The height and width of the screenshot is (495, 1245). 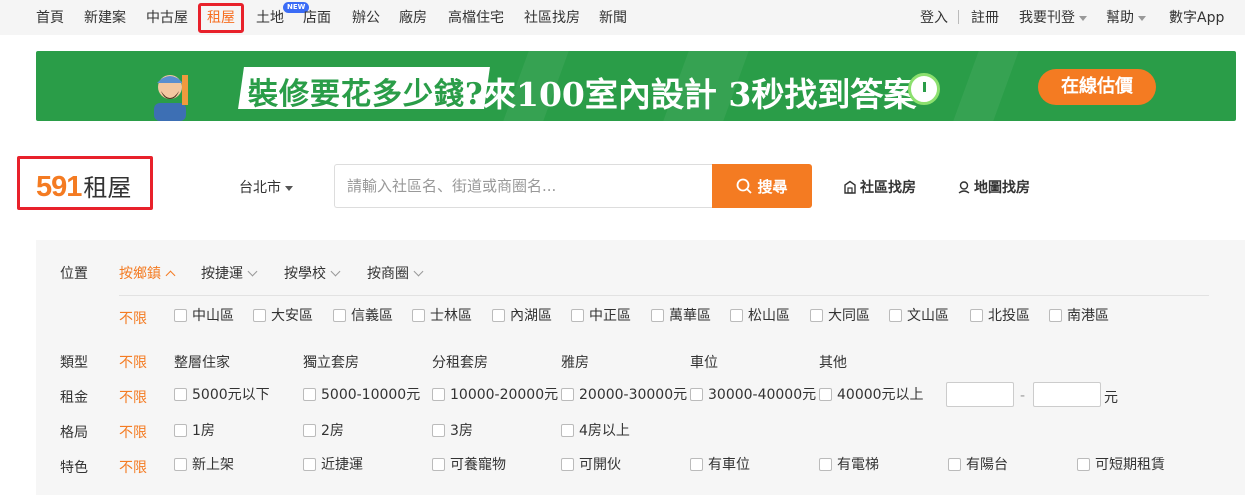 What do you see at coordinates (595, 431) in the screenshot?
I see `layout-option-3: 4房以上` at bounding box center [595, 431].